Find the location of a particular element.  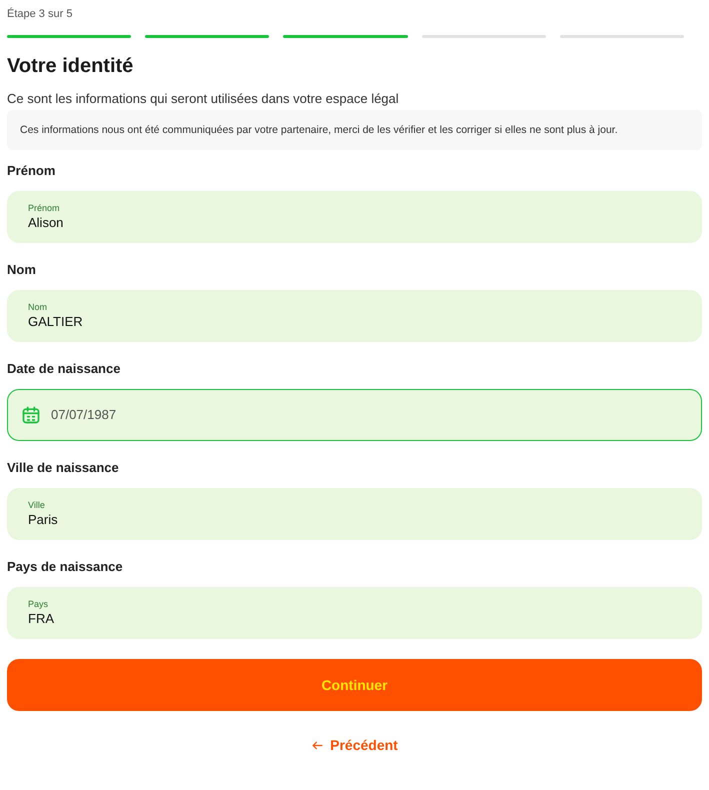

floating-label: Nom is located at coordinates (38, 307).